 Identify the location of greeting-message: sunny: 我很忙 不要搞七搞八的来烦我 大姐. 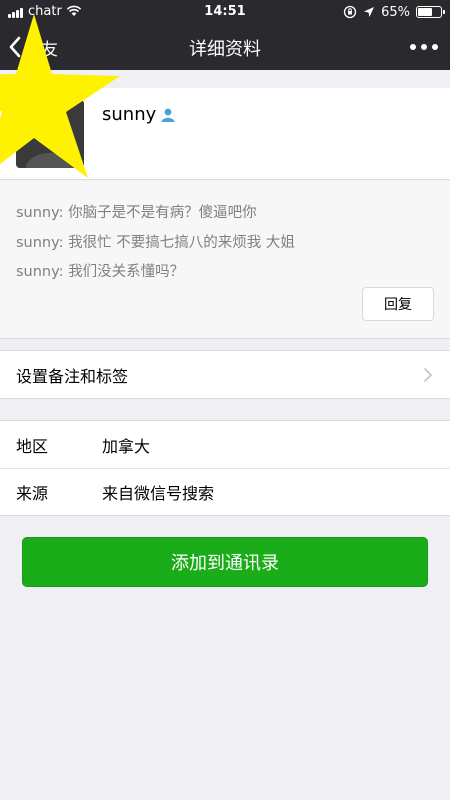
(155, 243).